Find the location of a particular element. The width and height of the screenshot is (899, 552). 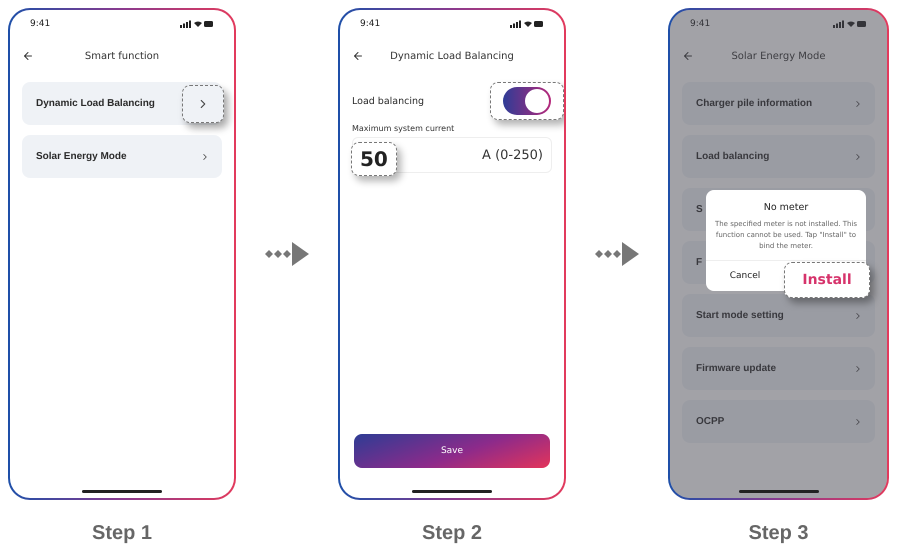

dialog-title: No meter is located at coordinates (786, 207).